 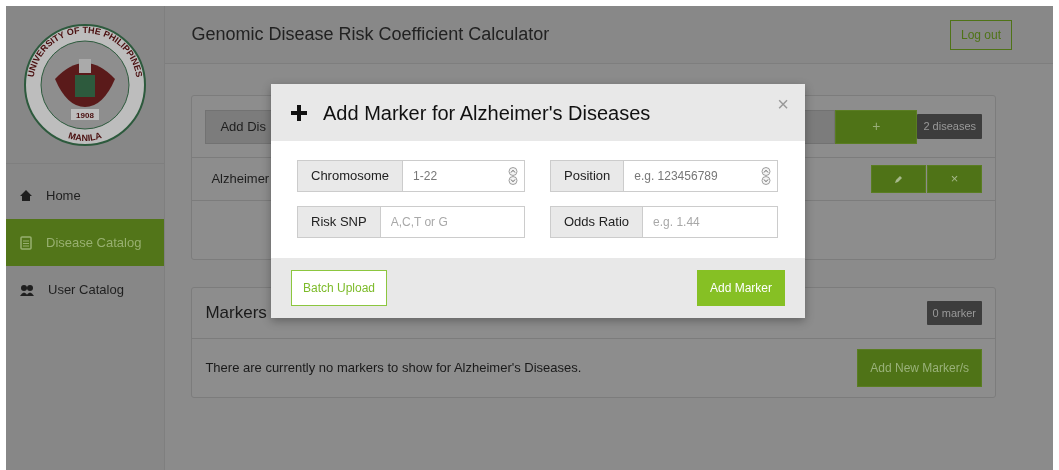 What do you see at coordinates (740, 288) in the screenshot?
I see `add-marker-button: Add Marker` at bounding box center [740, 288].